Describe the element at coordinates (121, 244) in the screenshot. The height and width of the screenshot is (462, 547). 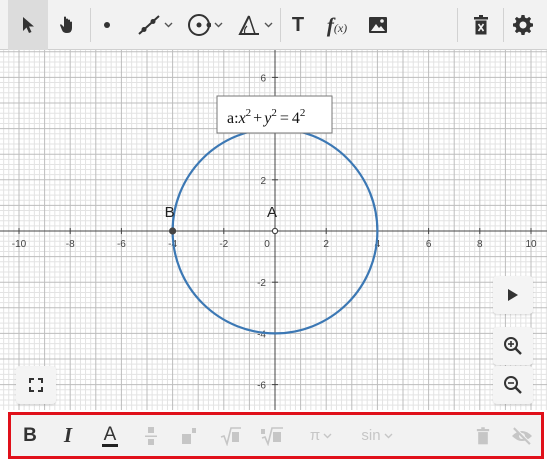
I see `x-tick-label: -6` at that location.